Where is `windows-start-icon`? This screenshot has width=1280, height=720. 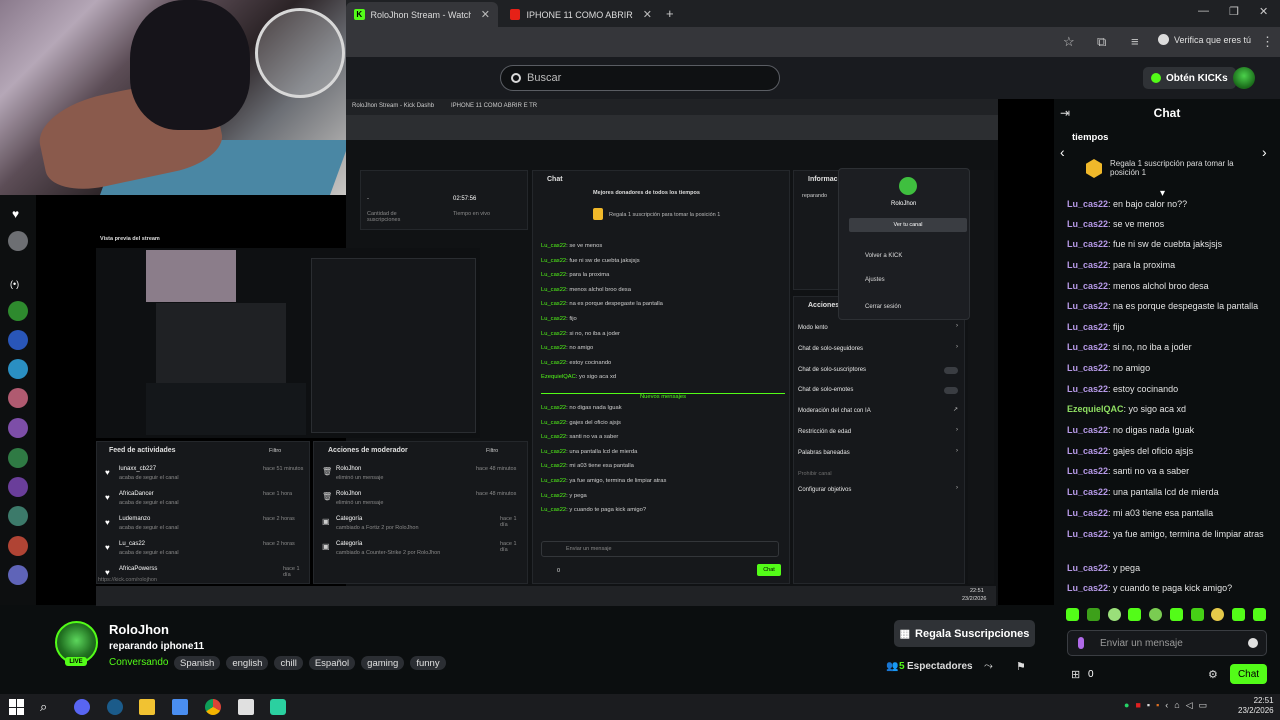
windows-start-icon is located at coordinates (17, 707).